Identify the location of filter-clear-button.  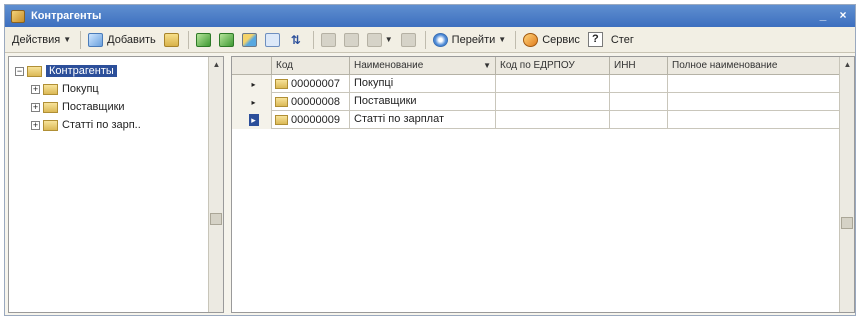
(351, 40).